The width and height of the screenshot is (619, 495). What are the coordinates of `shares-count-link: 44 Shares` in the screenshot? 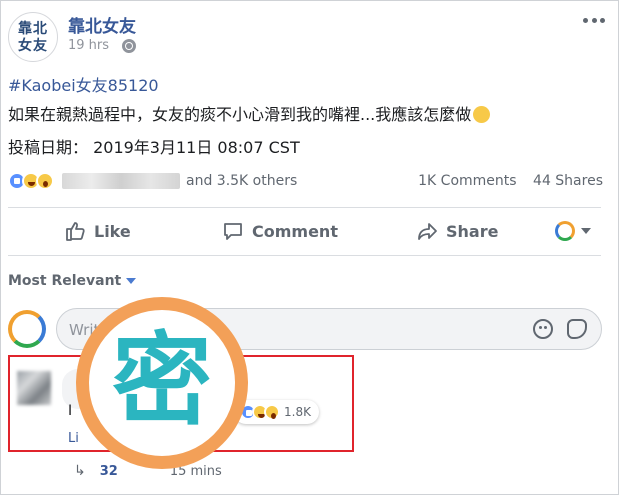 It's located at (568, 181).